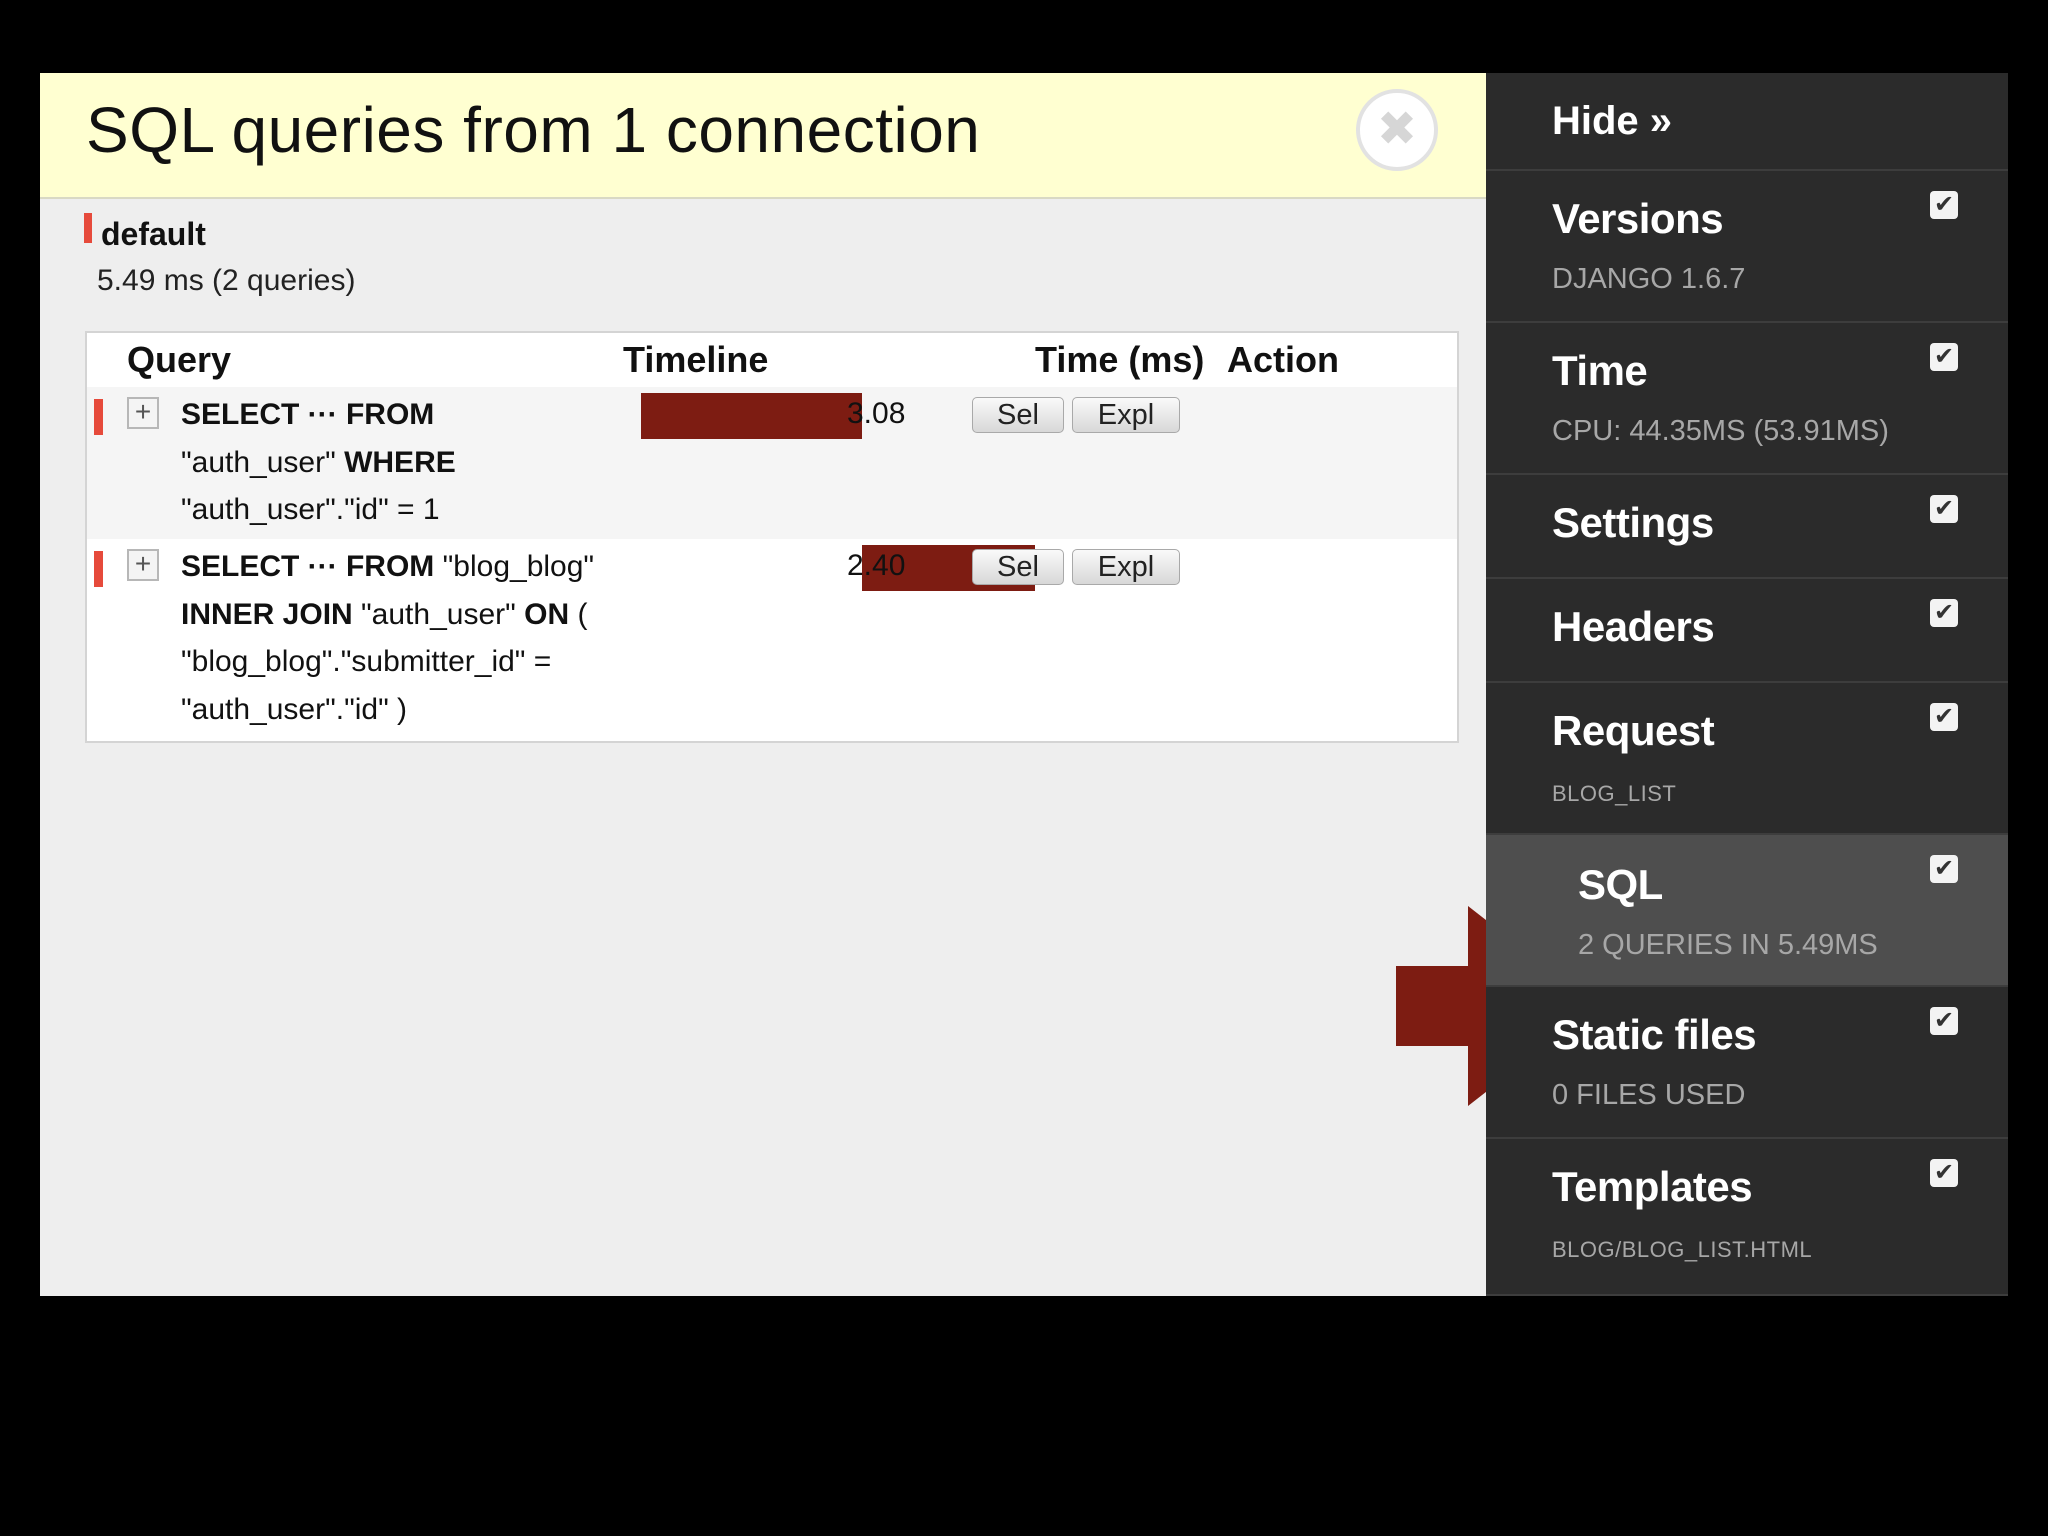 This screenshot has height=1536, width=2048. I want to click on sql-line: INNER JOIN "auth_user" ON (, so click(411, 615).